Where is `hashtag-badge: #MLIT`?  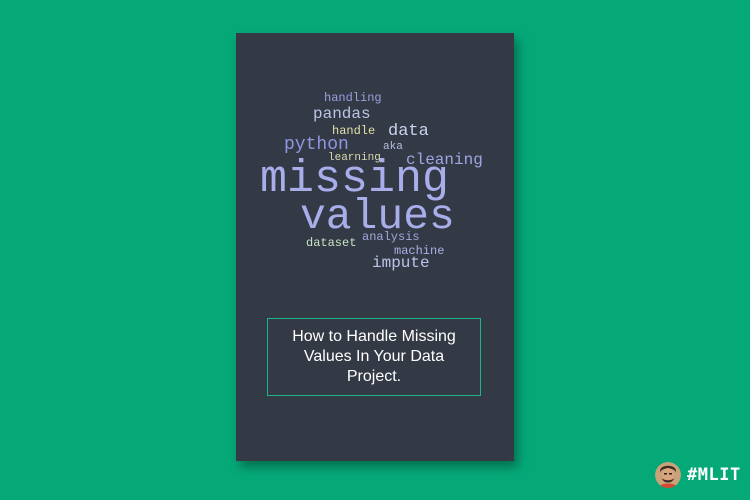
hashtag-badge: #MLIT is located at coordinates (698, 475).